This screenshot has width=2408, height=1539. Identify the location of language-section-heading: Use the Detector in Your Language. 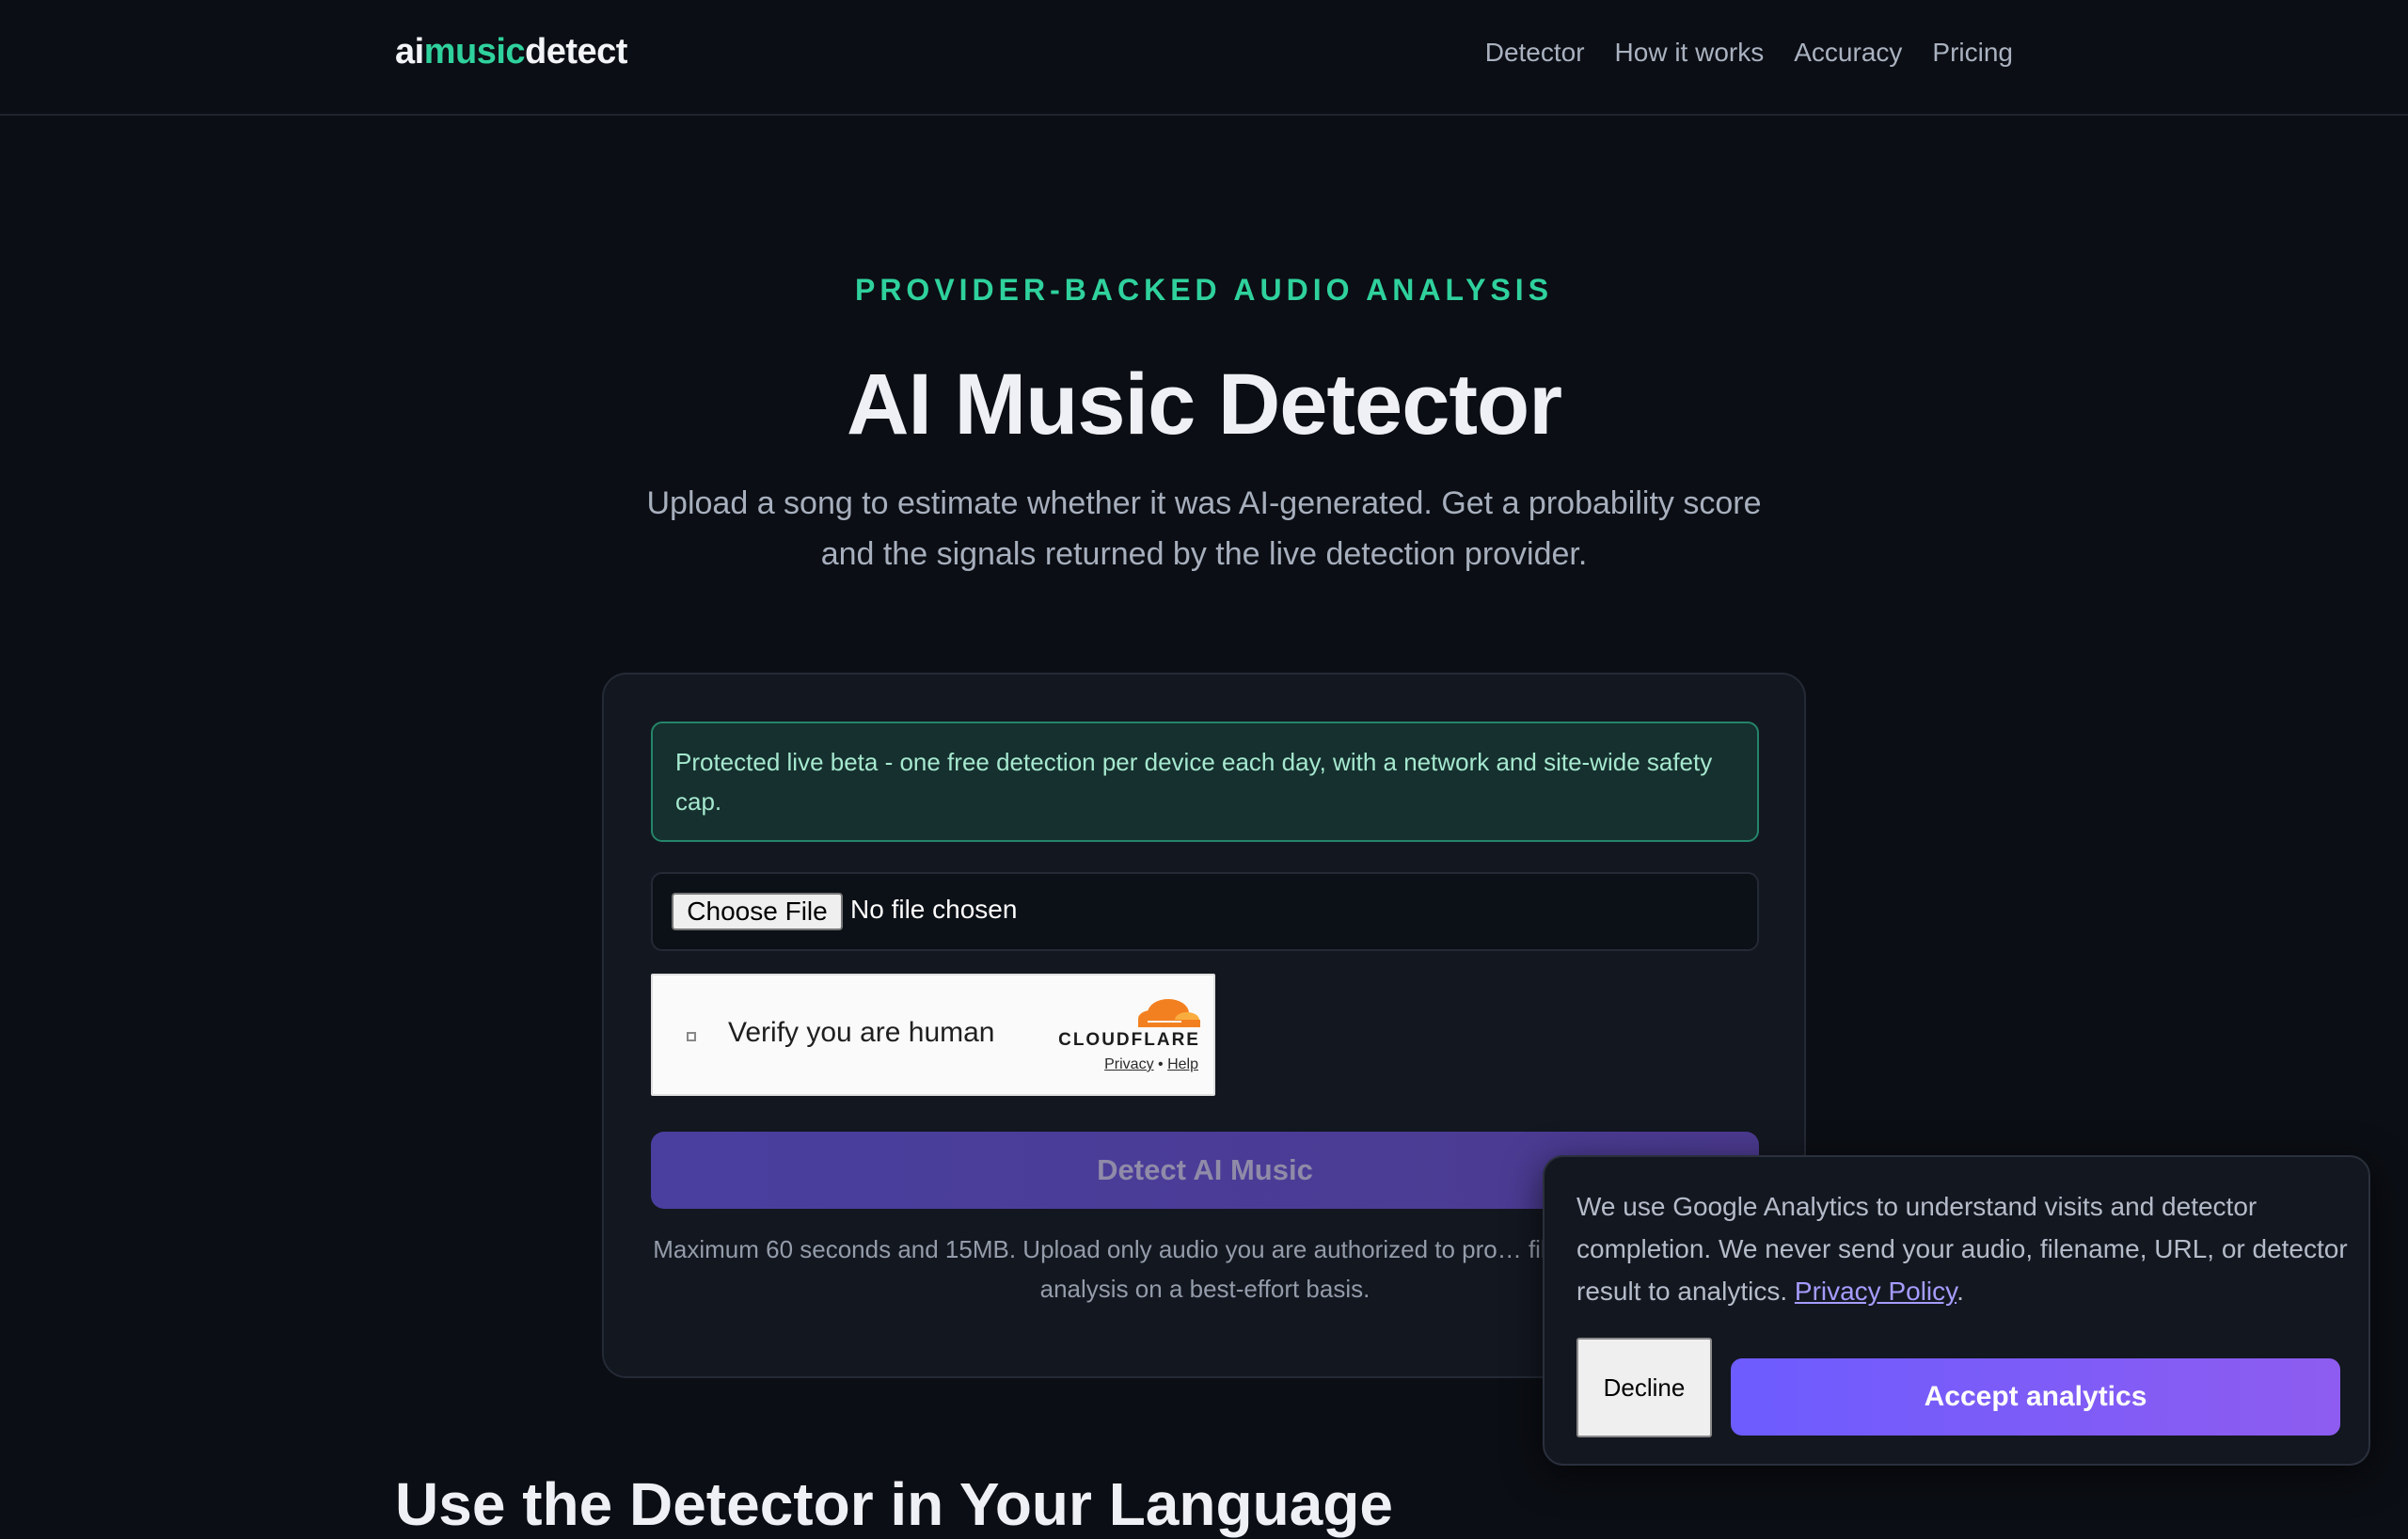
(894, 1504).